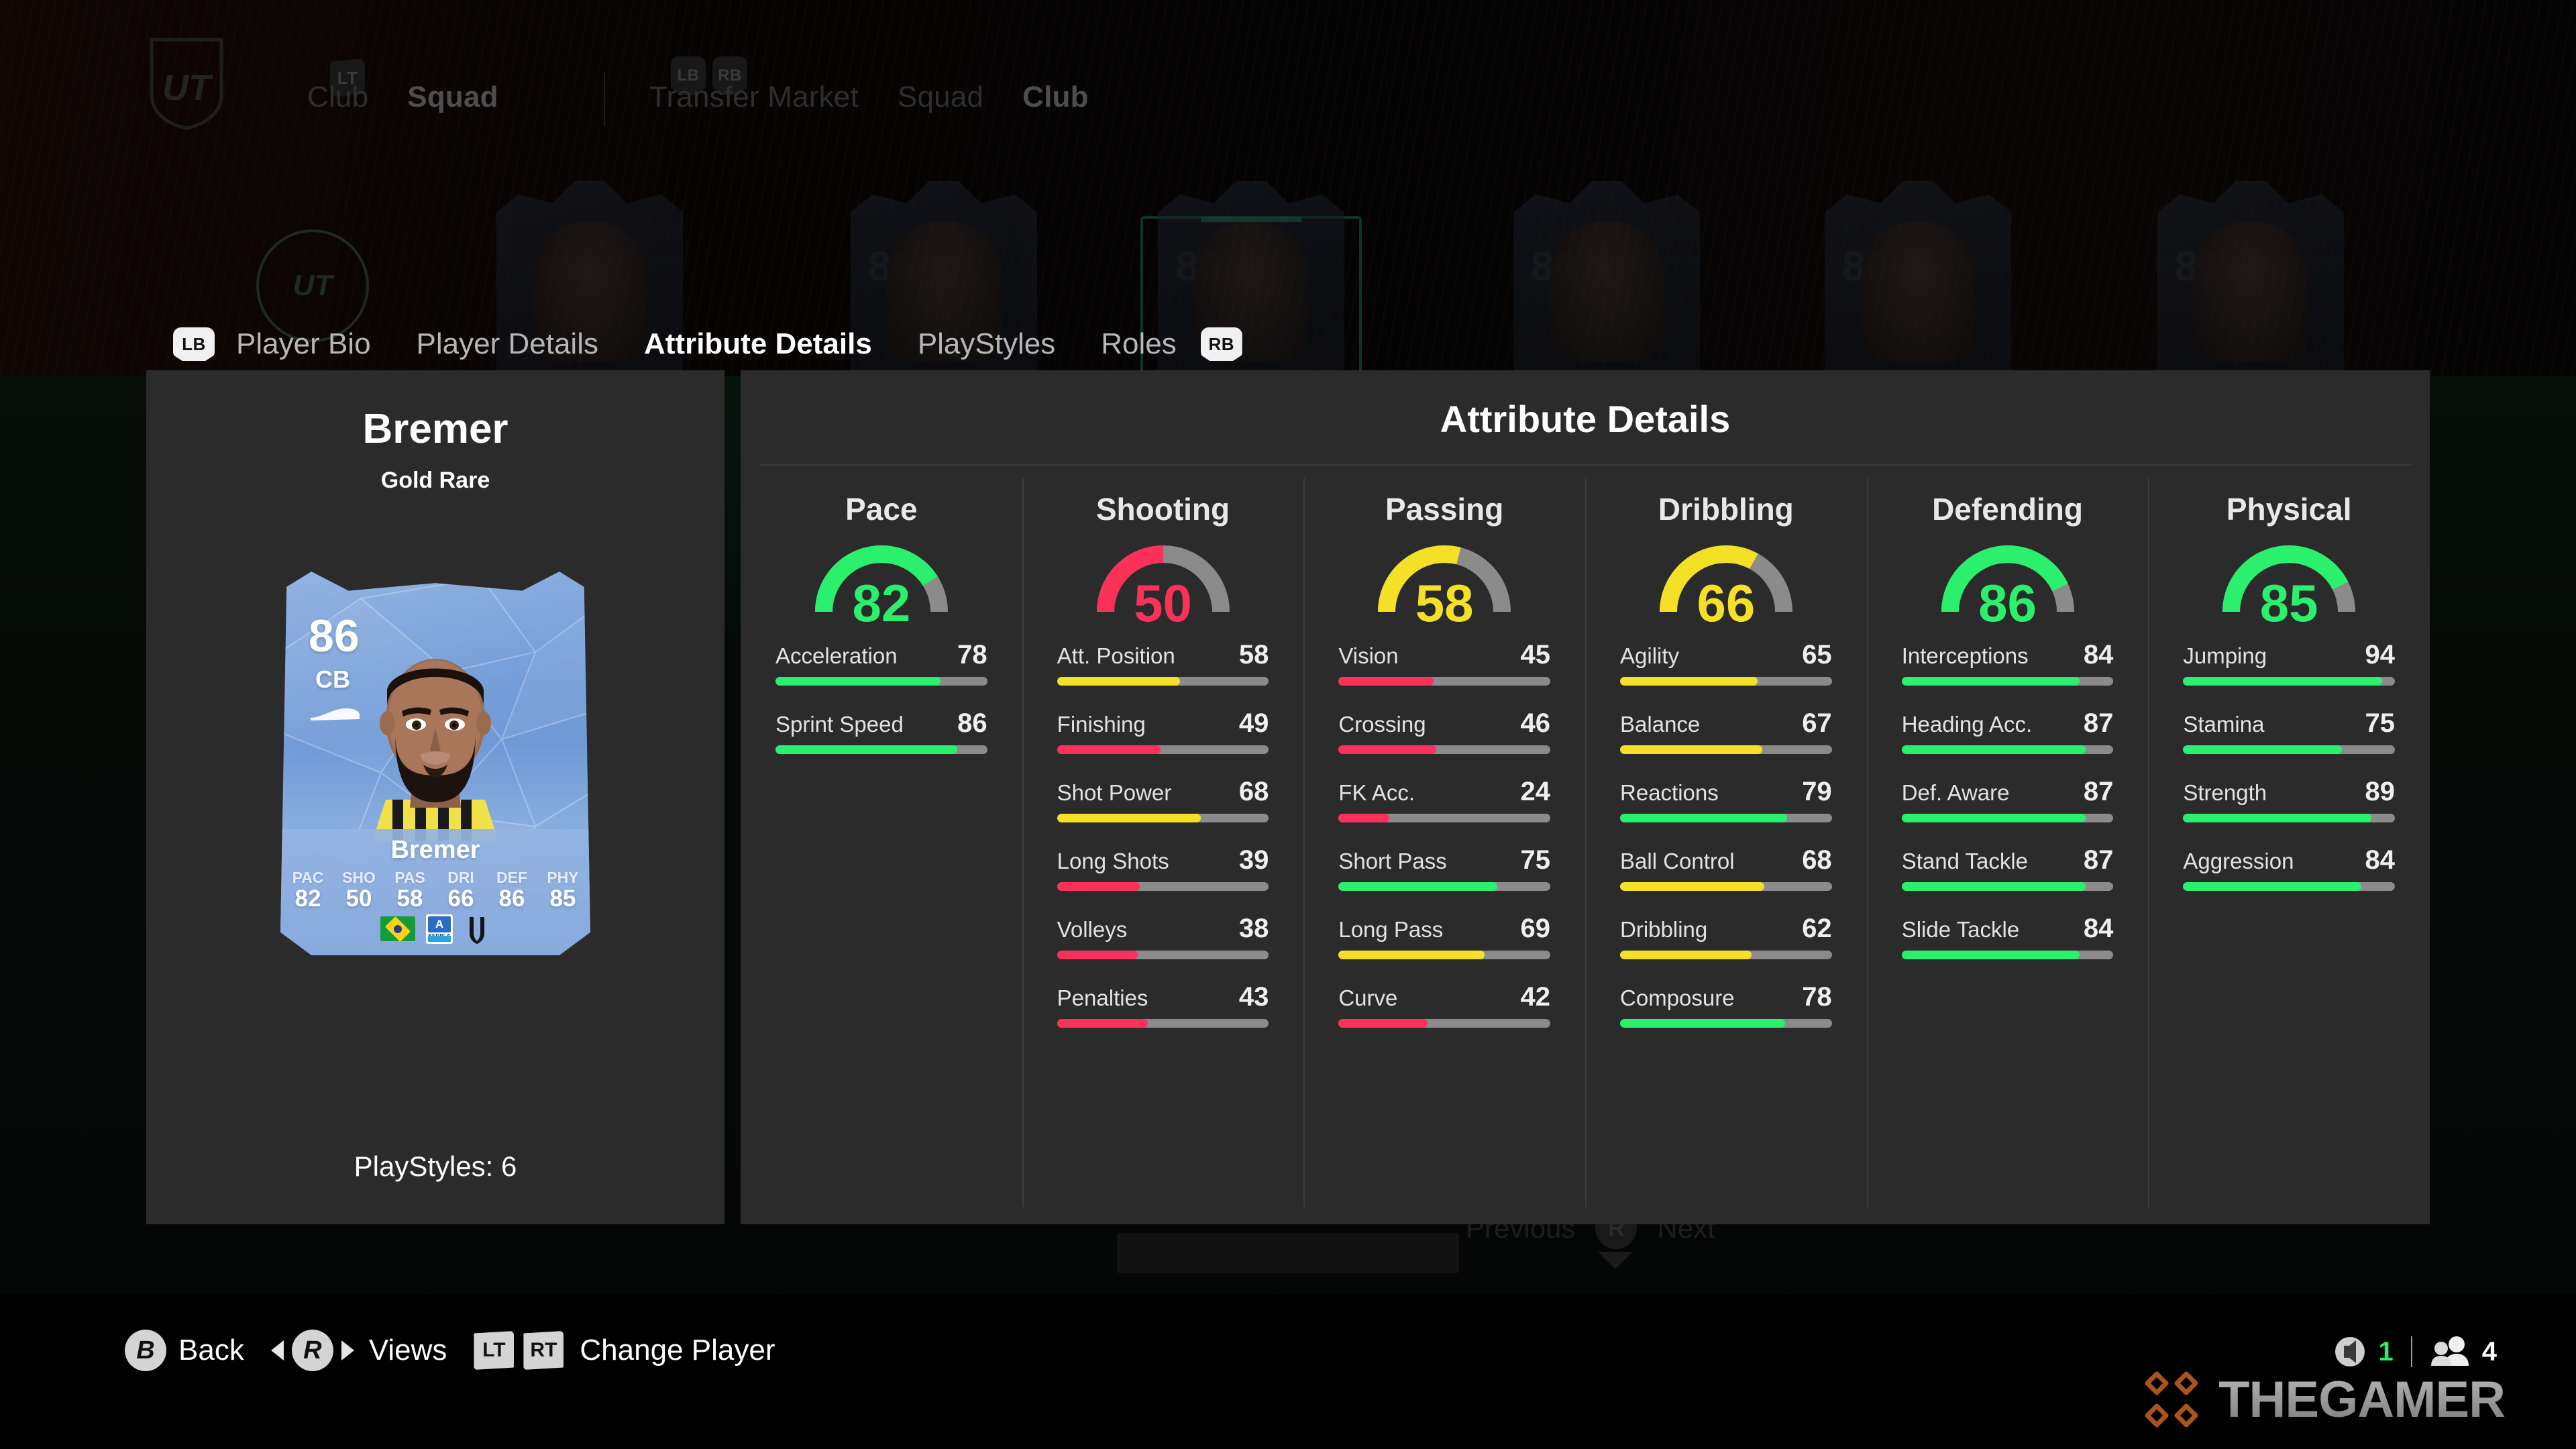  I want to click on attribute-value: 46, so click(1535, 723).